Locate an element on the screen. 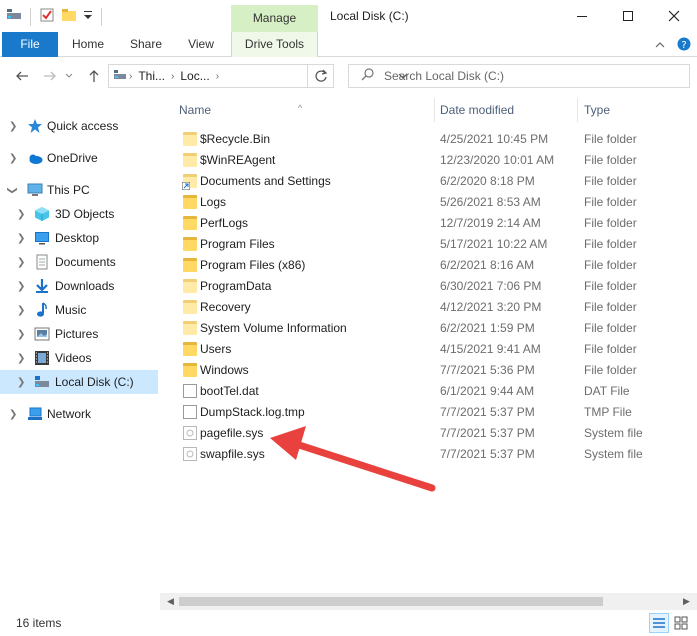  file-row: Logs 5/26/2021 8:53 AM File folder is located at coordinates (433, 202).